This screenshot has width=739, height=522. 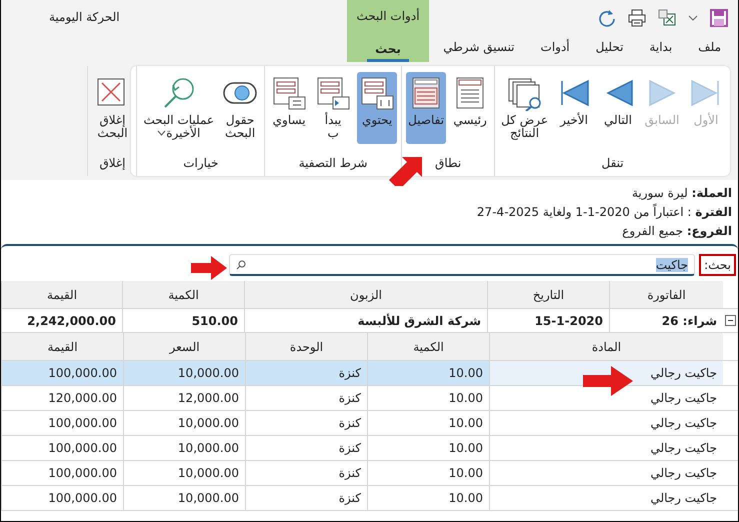 What do you see at coordinates (681, 193) in the screenshot?
I see `info-line: العملة: ليرة سورية` at bounding box center [681, 193].